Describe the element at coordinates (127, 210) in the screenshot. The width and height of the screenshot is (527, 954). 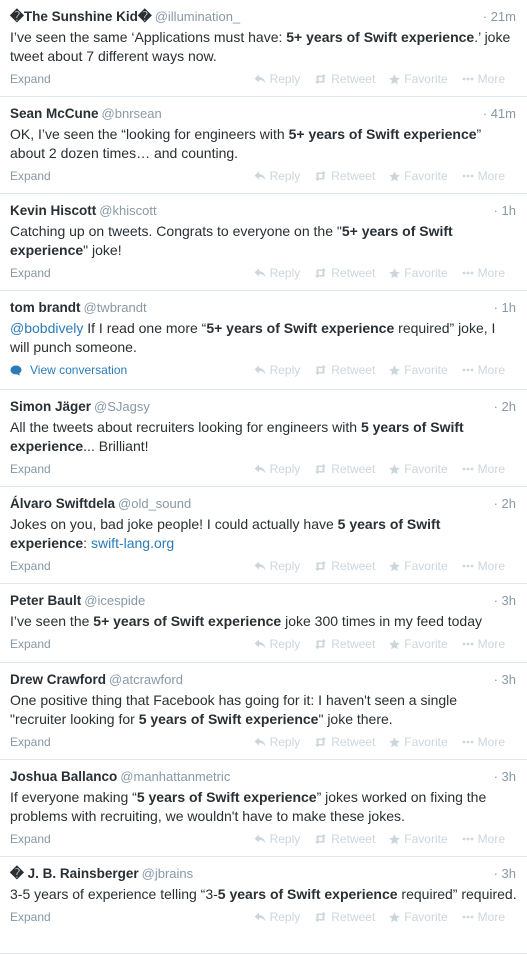
I see `tweet-author-handle: @khiscott` at that location.